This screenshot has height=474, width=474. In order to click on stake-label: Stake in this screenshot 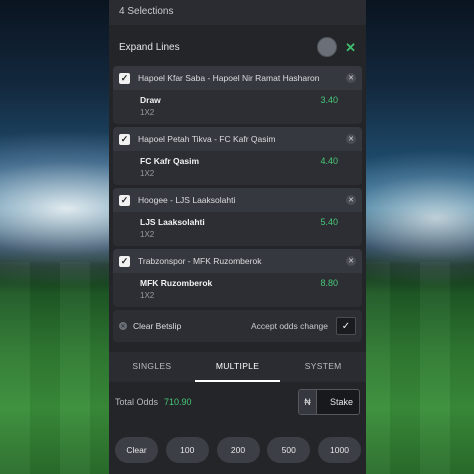, I will do `click(341, 402)`.